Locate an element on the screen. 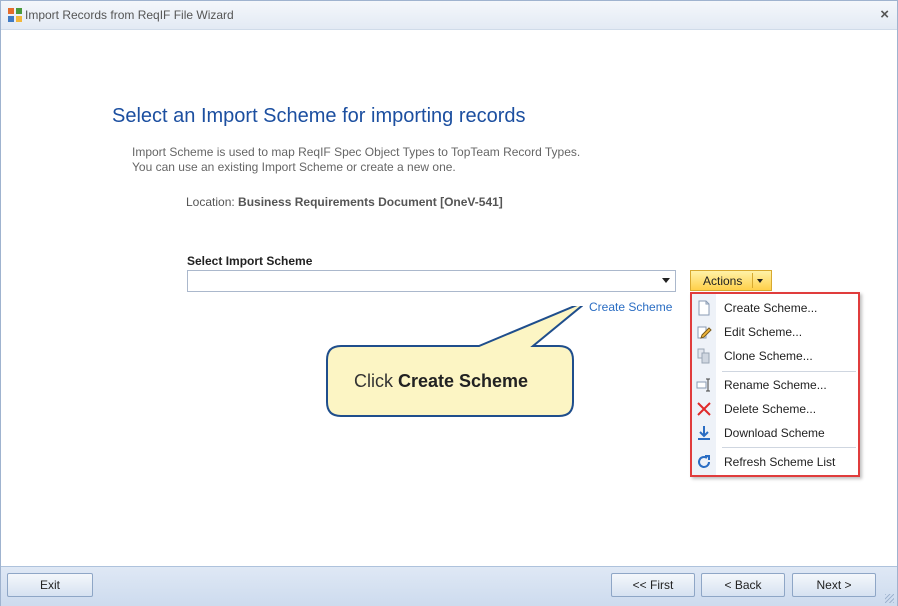 The height and width of the screenshot is (606, 898). menu-item-download-scheme: Download Scheme is located at coordinates (775, 433).